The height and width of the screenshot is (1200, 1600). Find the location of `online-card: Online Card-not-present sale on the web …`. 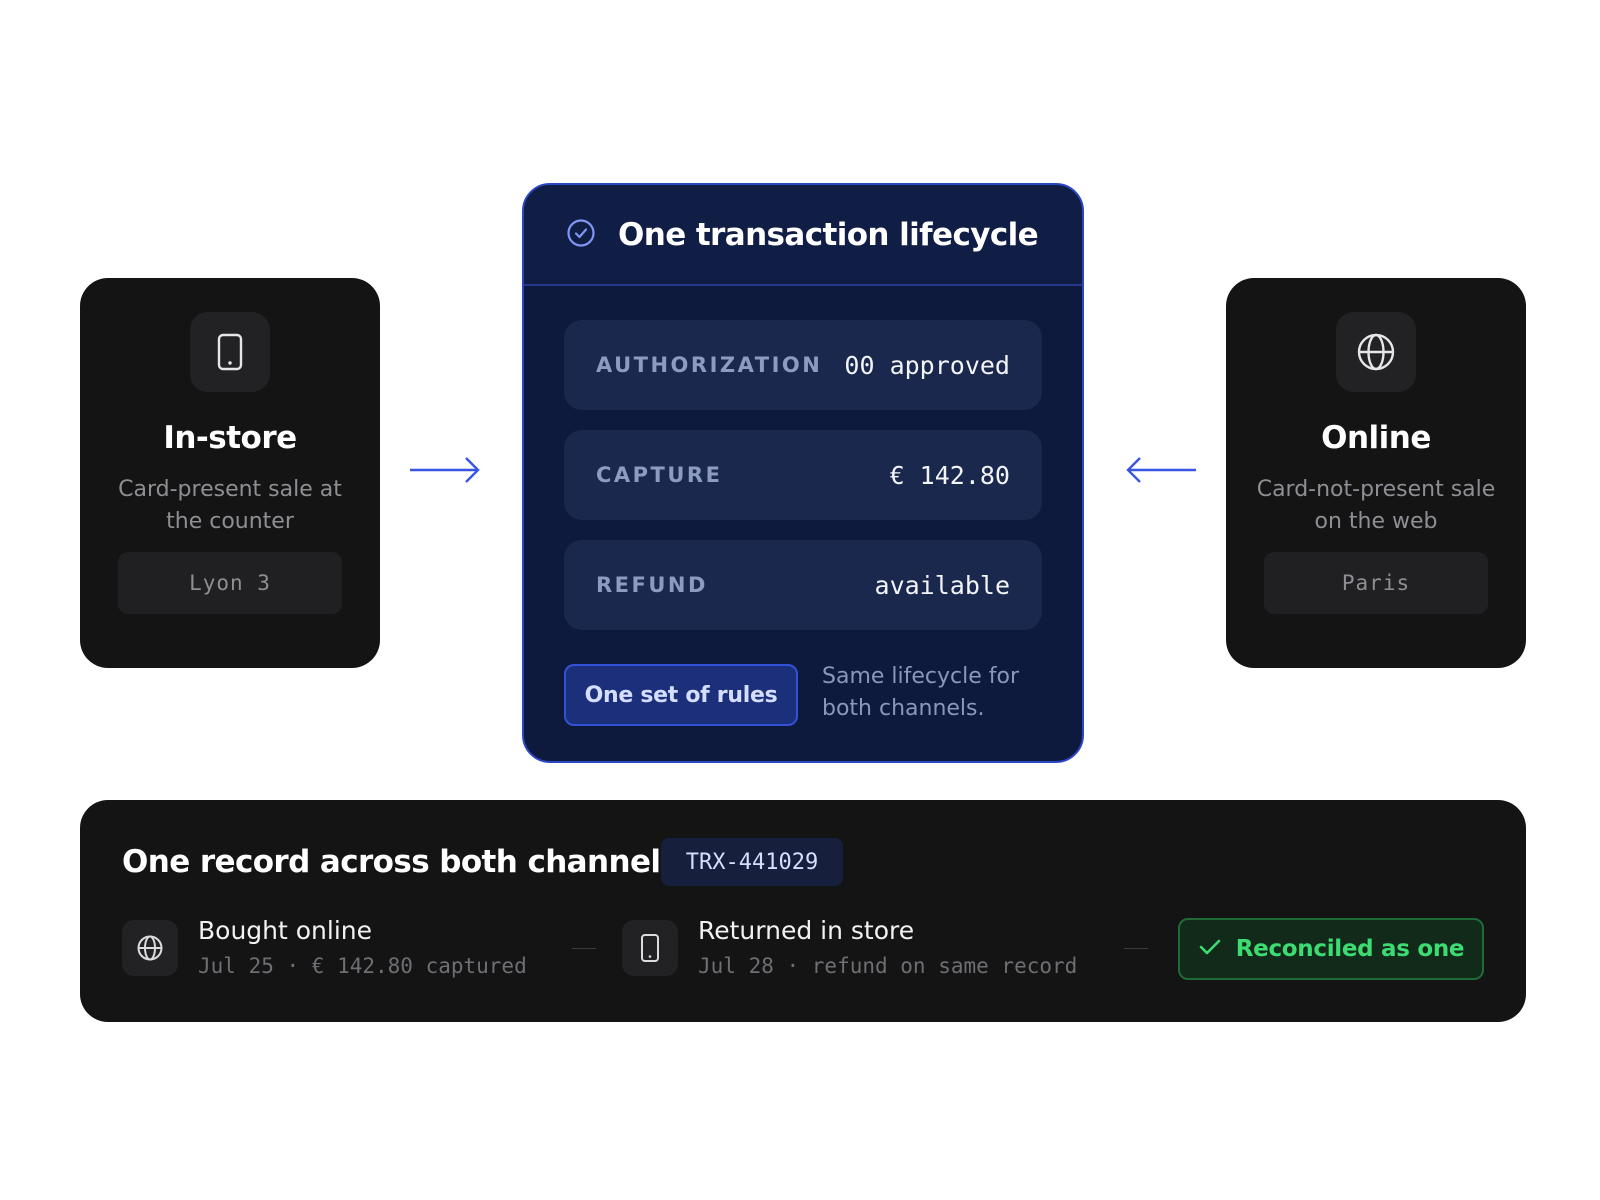

online-card: Online Card-not-present sale on the web … is located at coordinates (1376, 473).